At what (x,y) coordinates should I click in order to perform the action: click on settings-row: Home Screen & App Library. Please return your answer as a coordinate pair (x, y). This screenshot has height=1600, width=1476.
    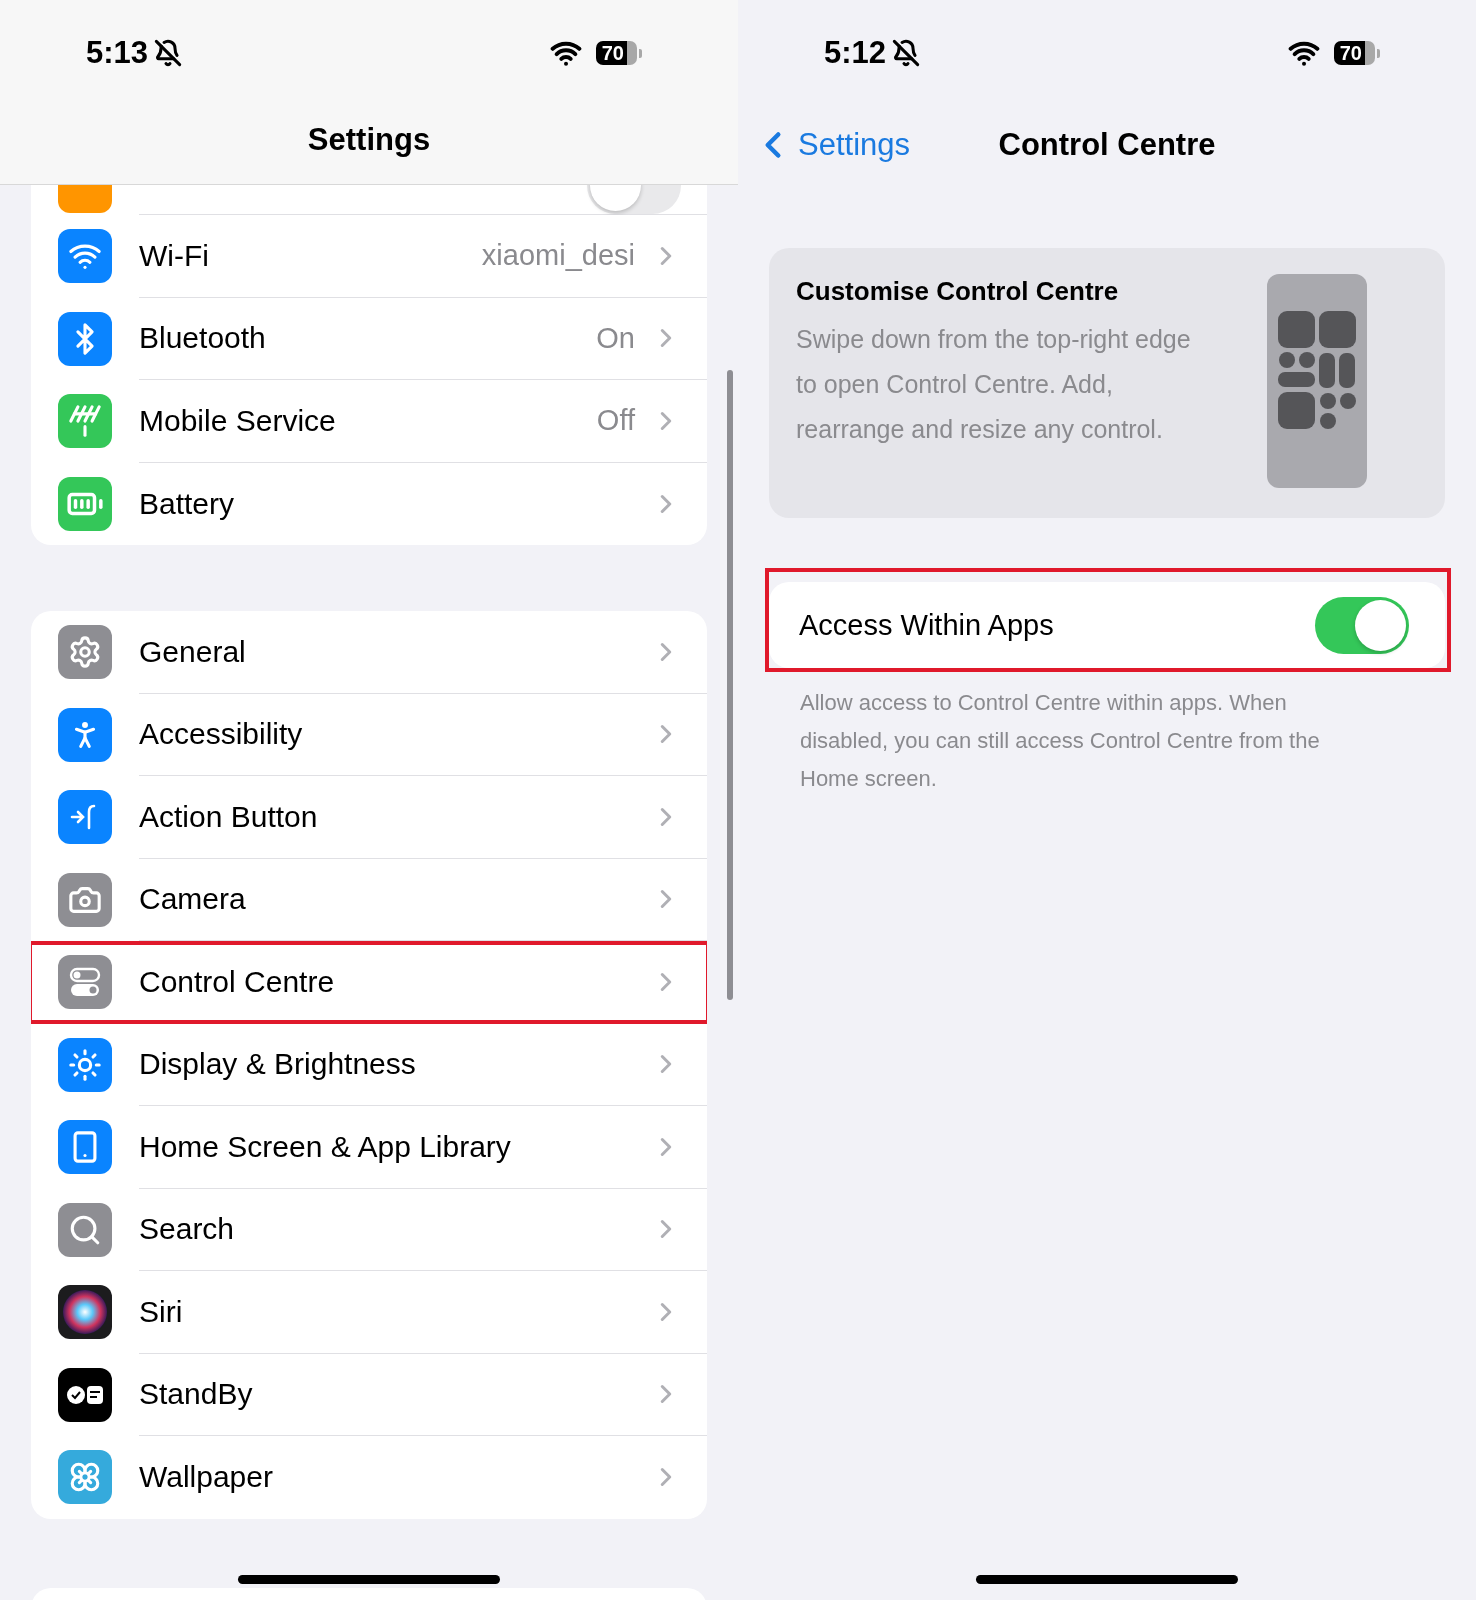
    Looking at the image, I should click on (369, 1147).